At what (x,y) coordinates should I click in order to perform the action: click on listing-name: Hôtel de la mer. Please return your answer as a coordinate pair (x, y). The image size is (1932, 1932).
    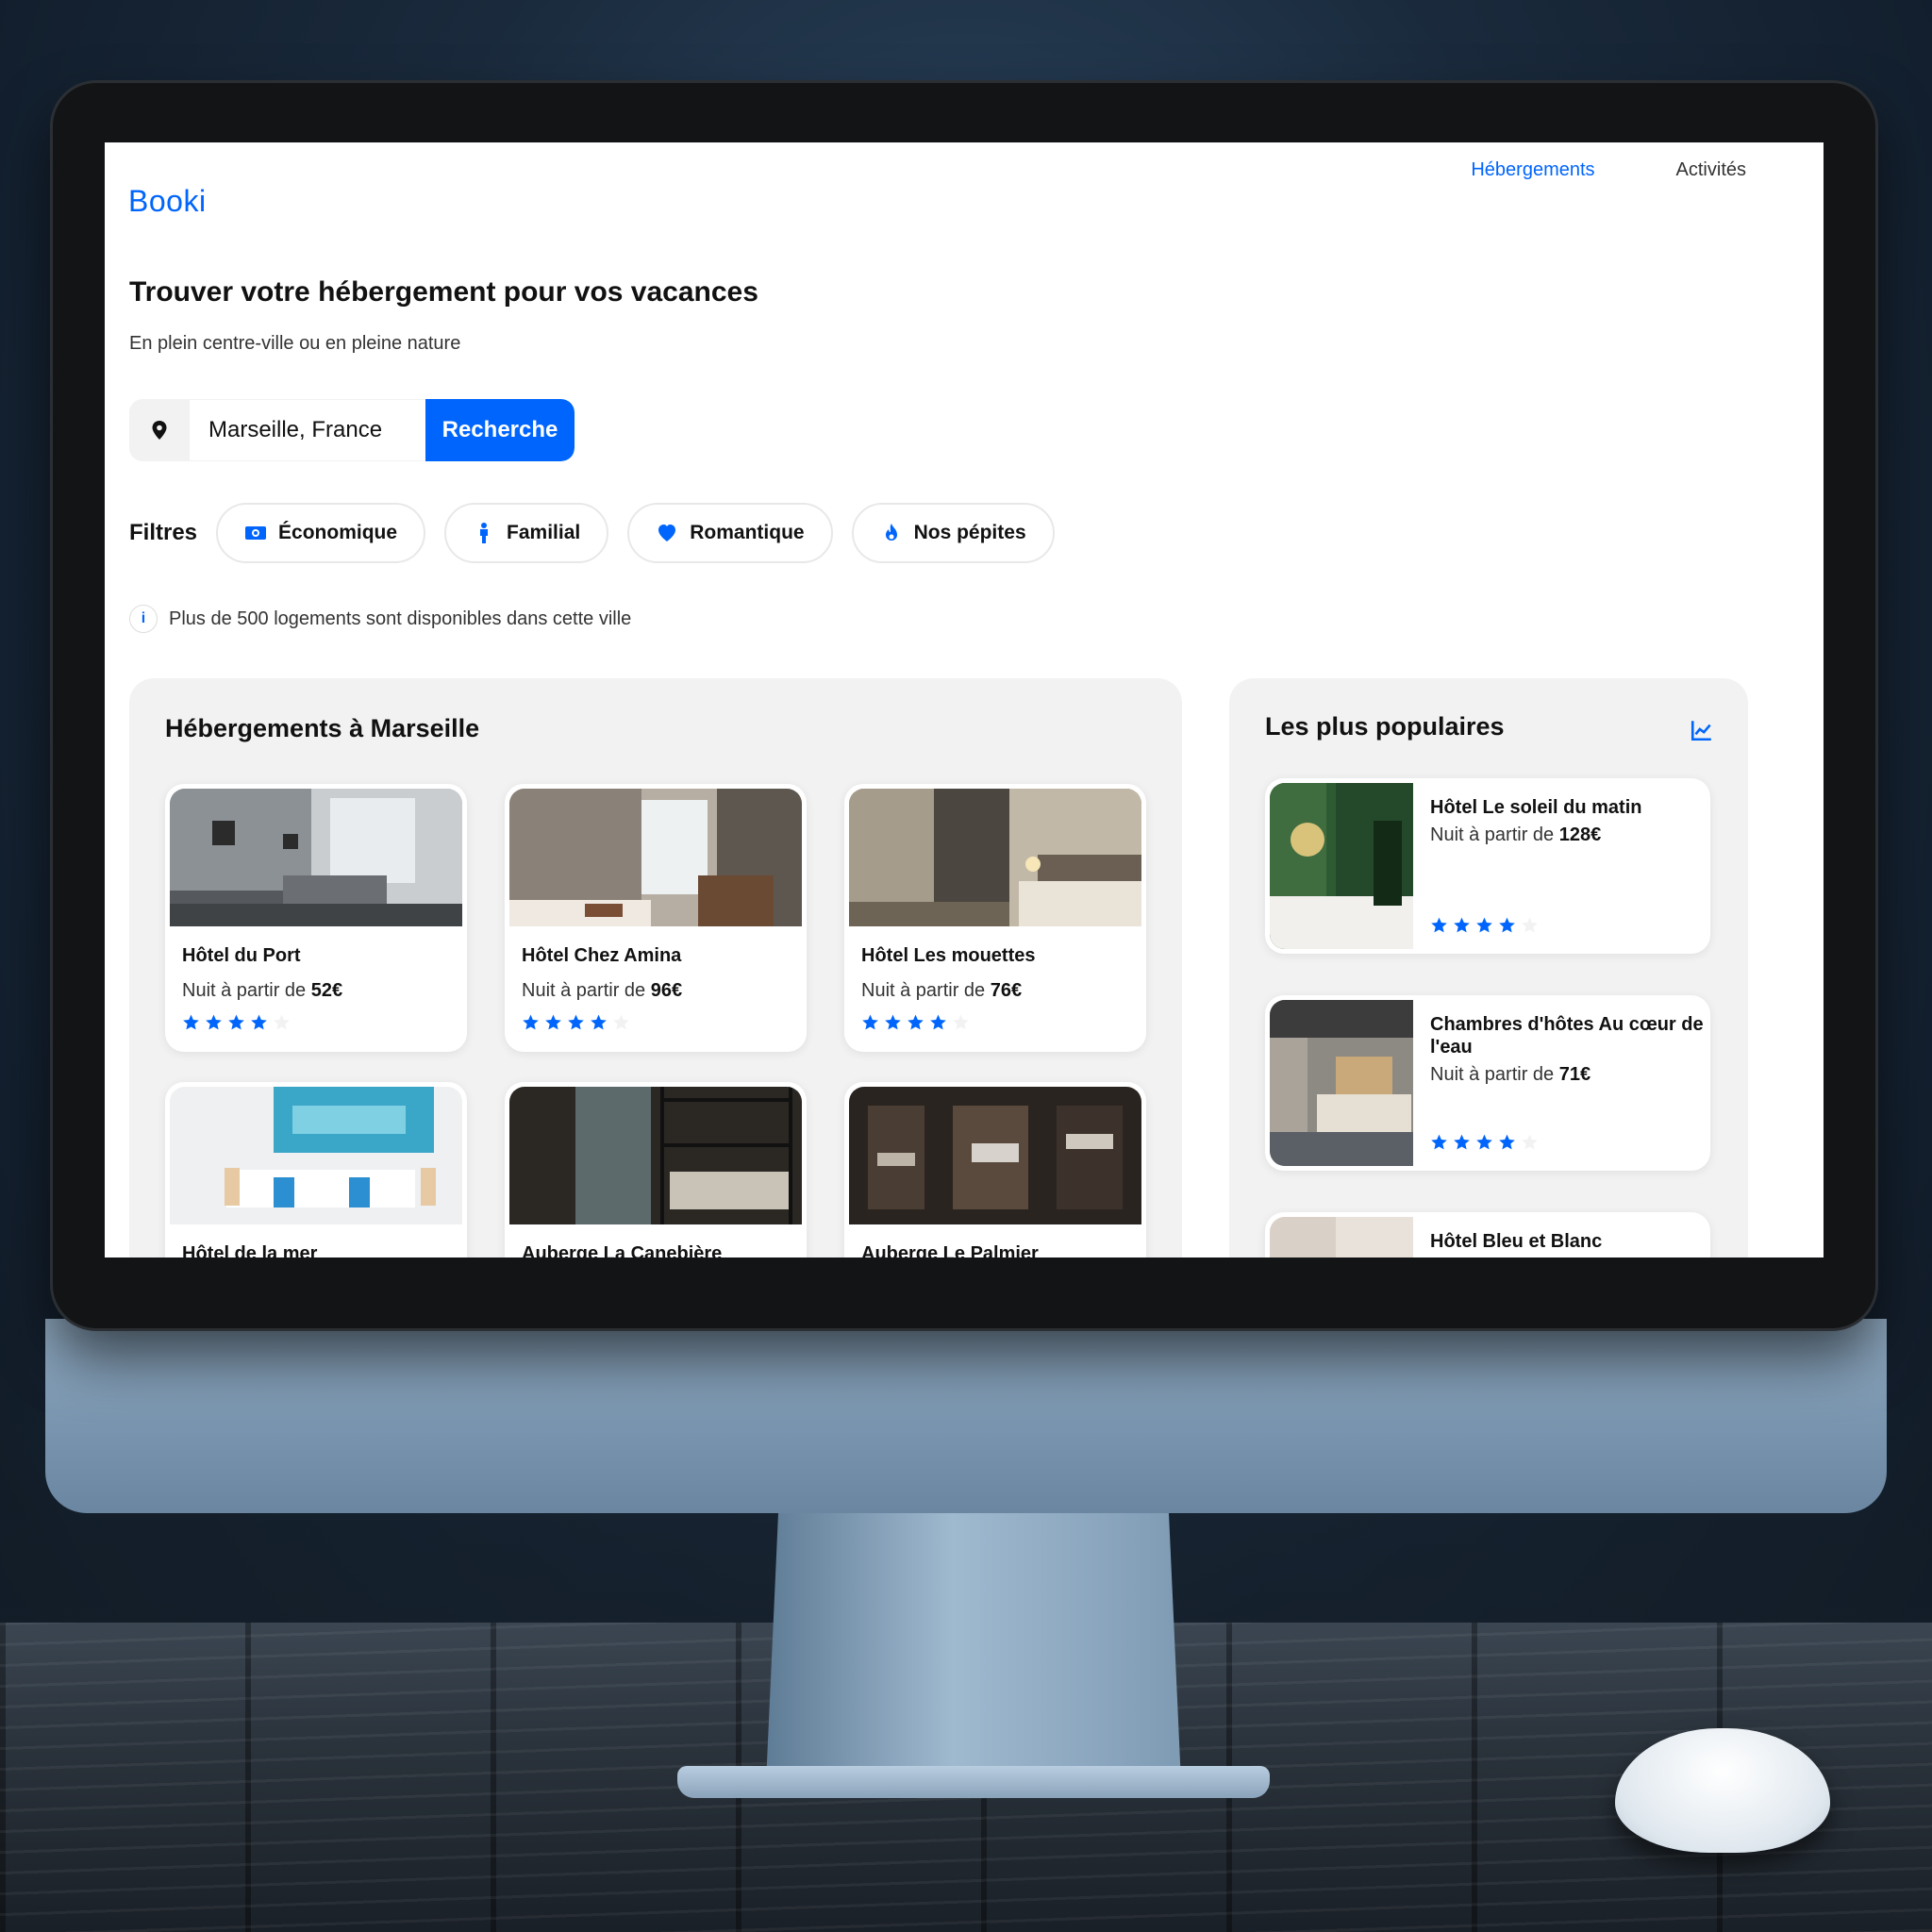
    Looking at the image, I should click on (250, 1250).